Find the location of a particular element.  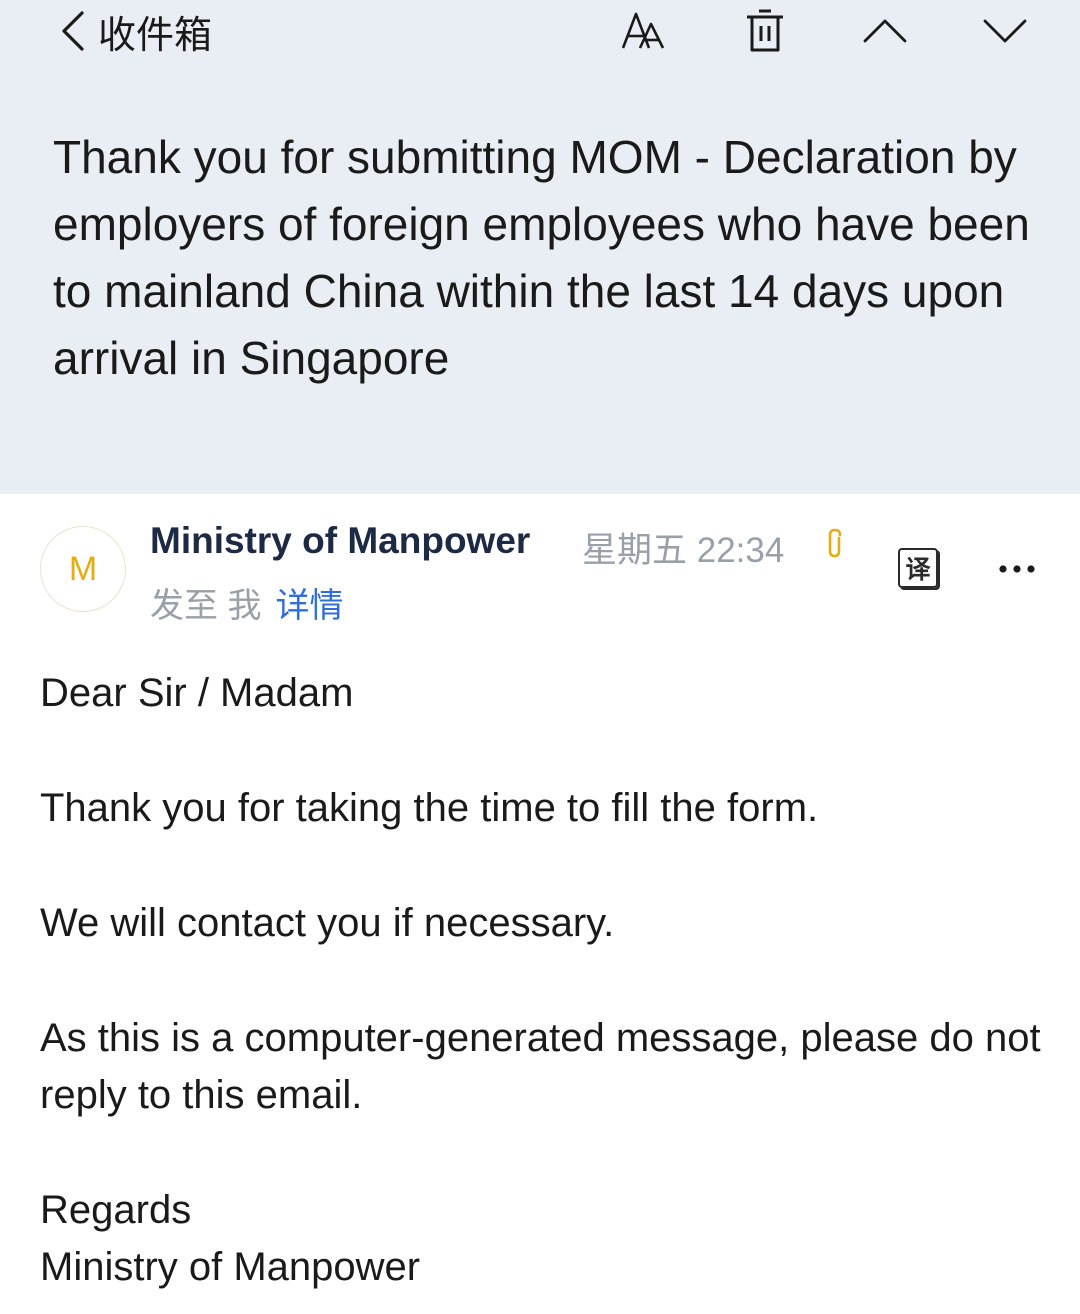

translate-button: 译 is located at coordinates (918, 568).